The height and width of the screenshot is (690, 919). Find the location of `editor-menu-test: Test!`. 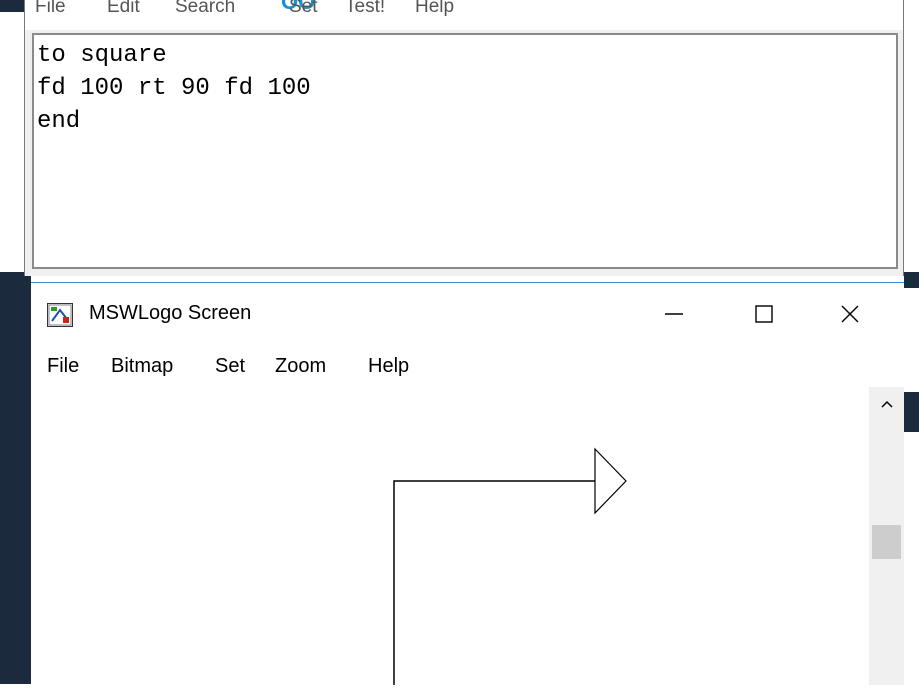

editor-menu-test: Test! is located at coordinates (365, 9).